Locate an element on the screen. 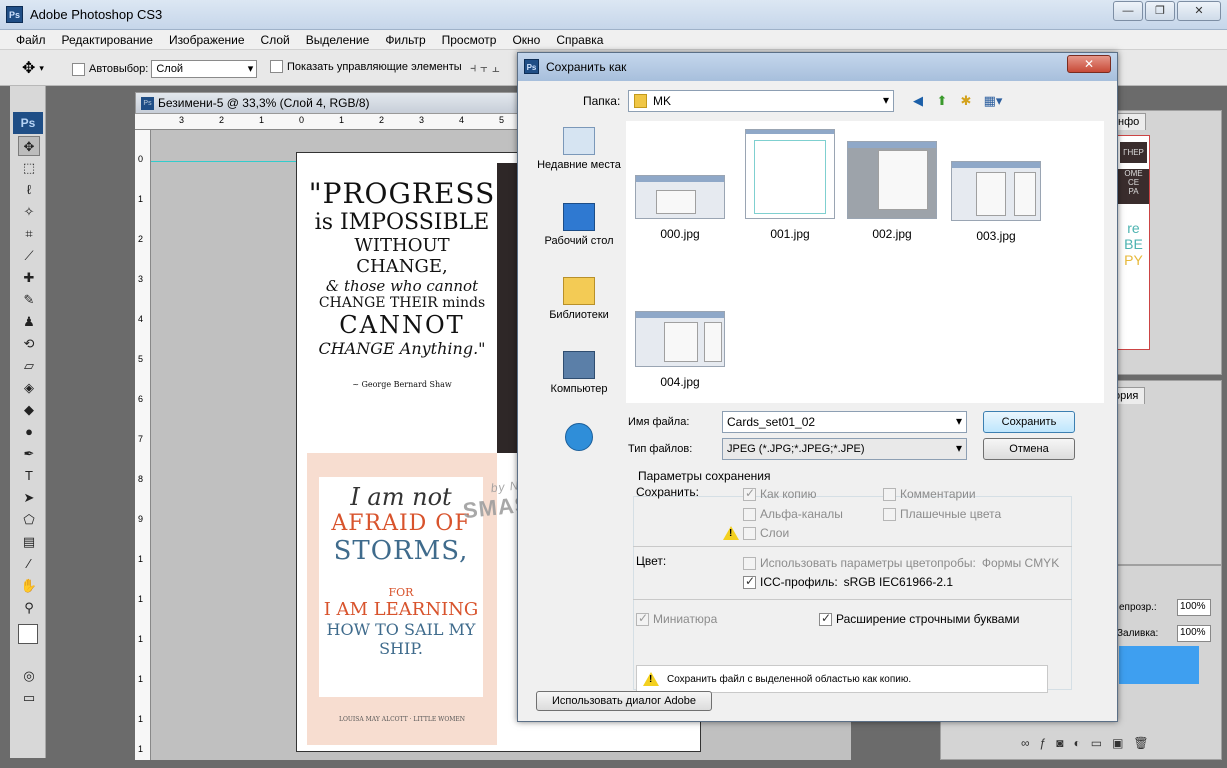 The image size is (1227, 768). marquee-tool-icon: ⬚ is located at coordinates (29, 168).